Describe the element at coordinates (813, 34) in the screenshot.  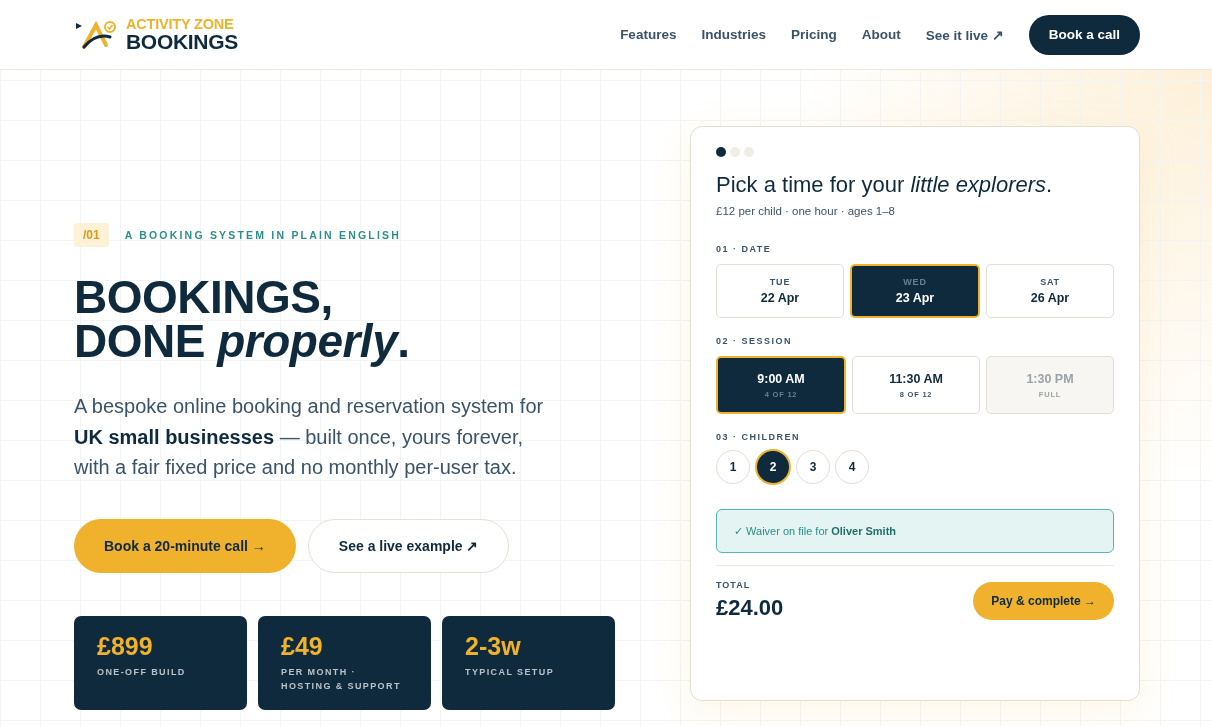
I see `nav-link: Pricing` at that location.